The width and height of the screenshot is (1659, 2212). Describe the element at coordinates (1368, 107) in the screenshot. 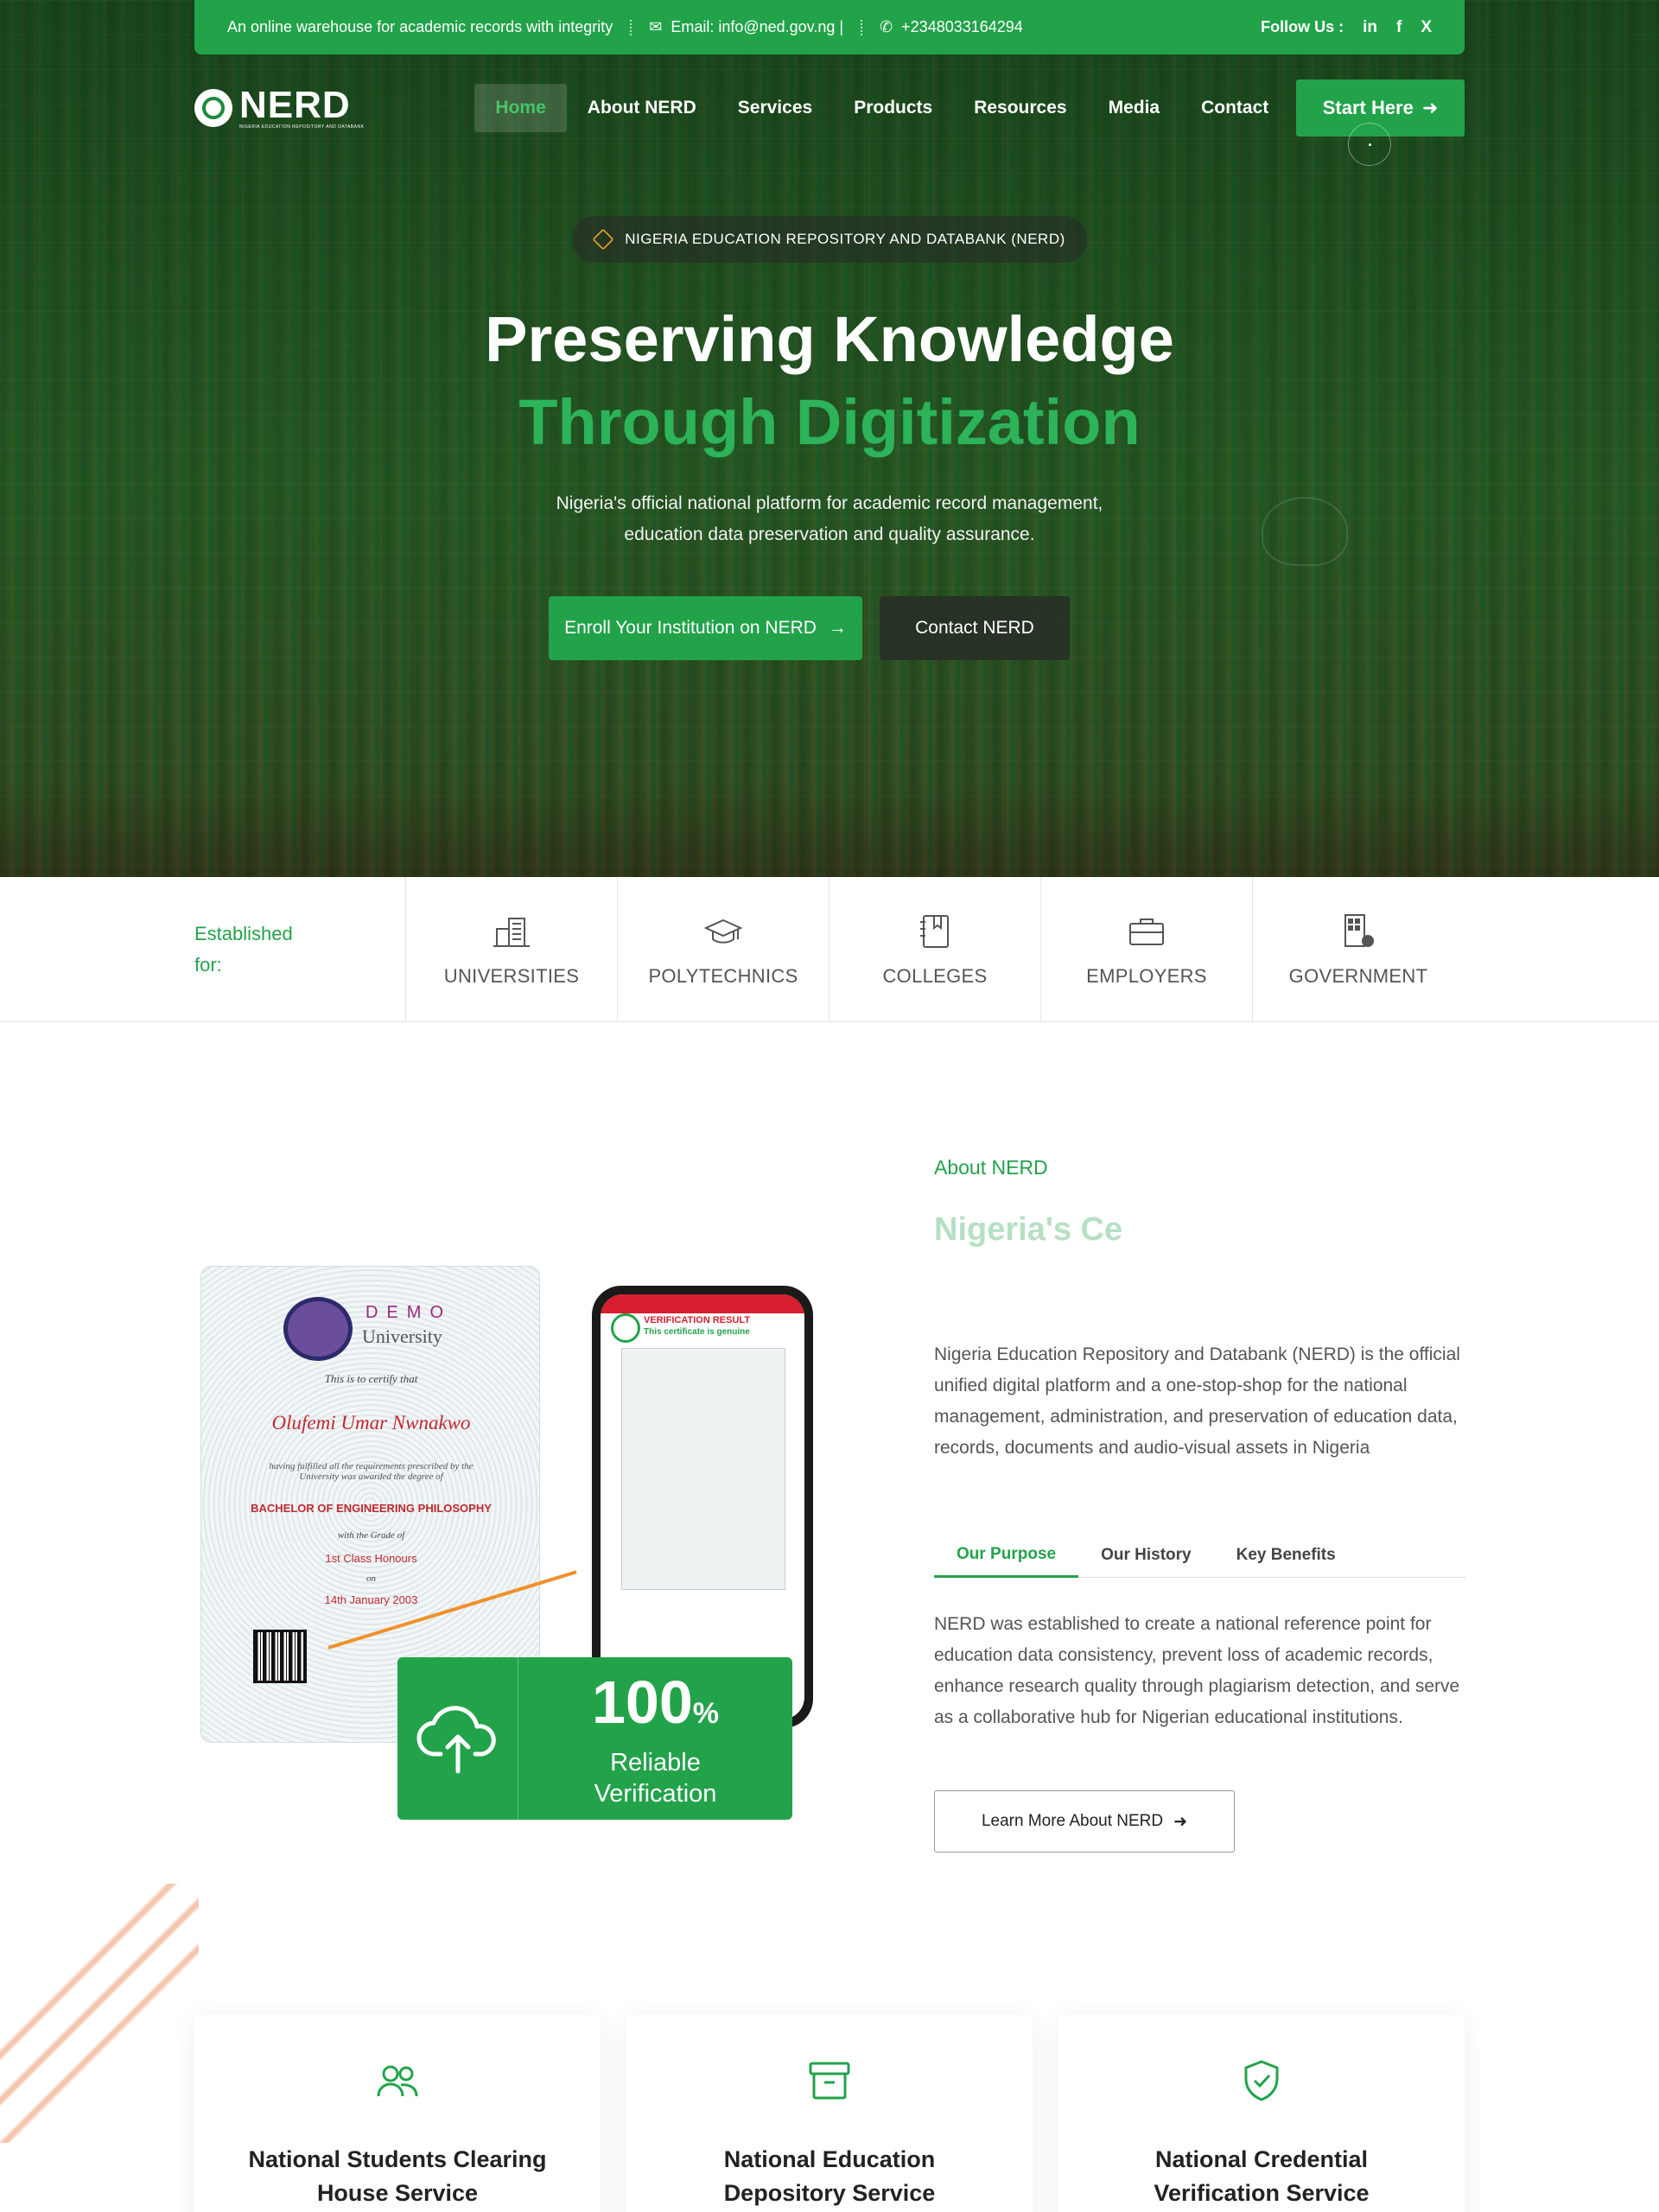

I see `start-here-label: Start Here` at that location.